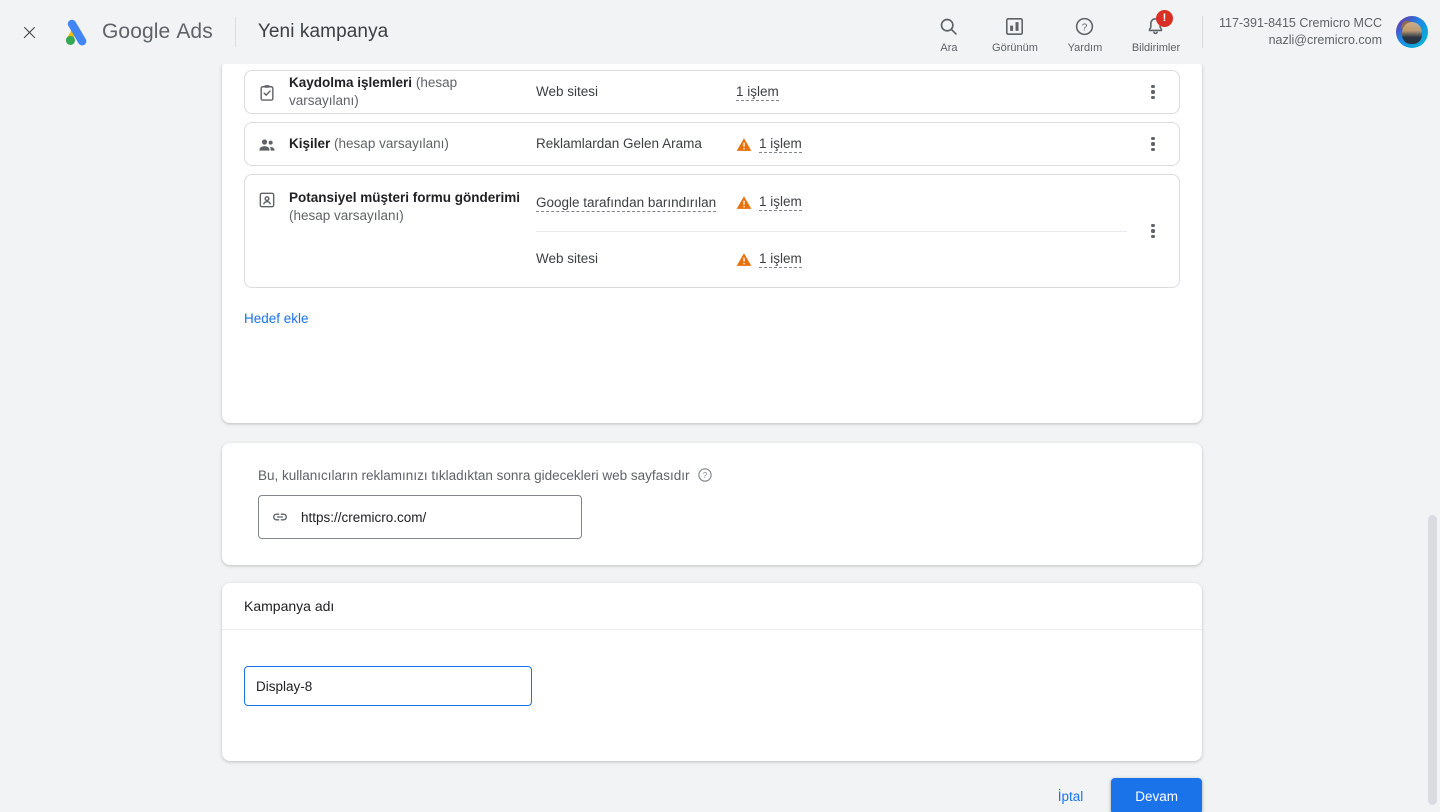 This screenshot has height=812, width=1440. What do you see at coordinates (1156, 48) in the screenshot?
I see `notifications-label: Bildirimler` at bounding box center [1156, 48].